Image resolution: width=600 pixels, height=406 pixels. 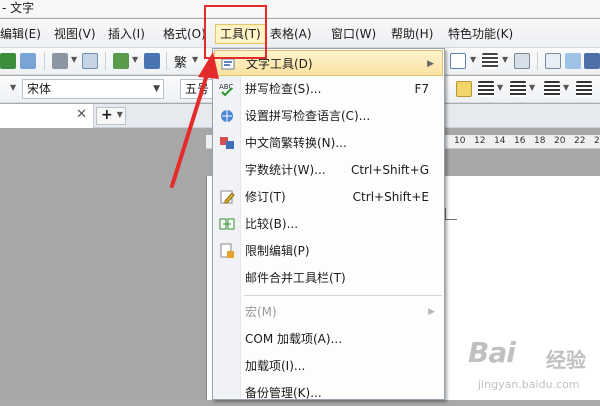 What do you see at coordinates (261, 312) in the screenshot?
I see `menu-item-label: 宏(M)` at bounding box center [261, 312].